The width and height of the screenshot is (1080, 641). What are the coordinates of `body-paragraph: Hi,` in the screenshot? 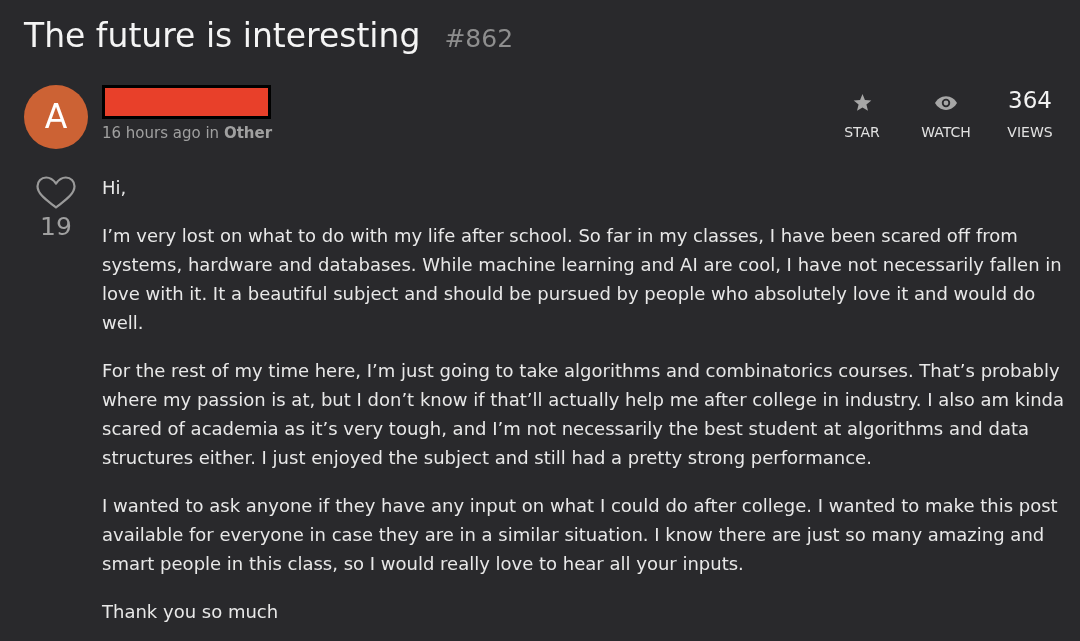 It's located at (115, 188).